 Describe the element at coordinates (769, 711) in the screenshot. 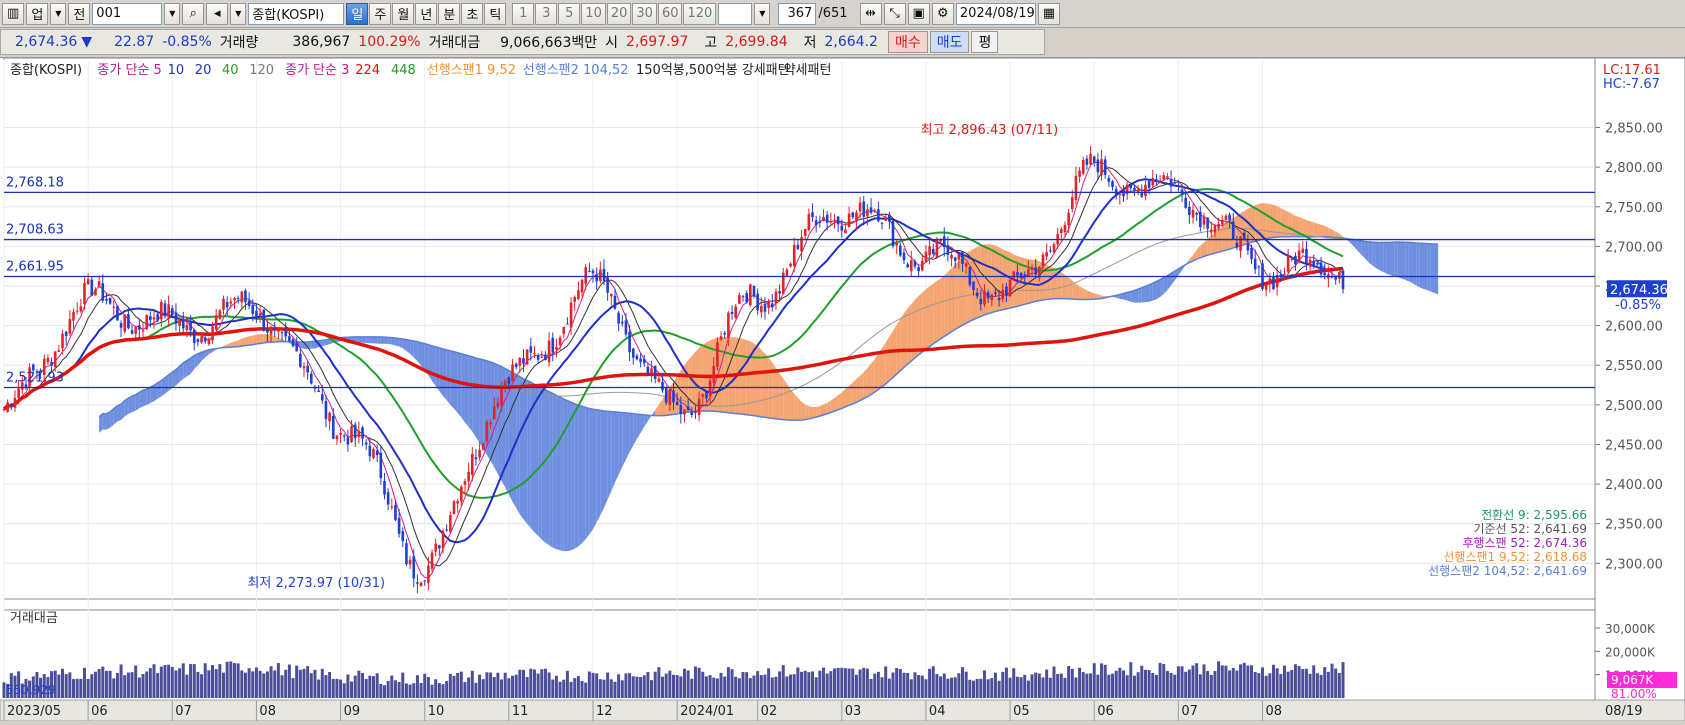

I see `x-tick-label: 02` at that location.